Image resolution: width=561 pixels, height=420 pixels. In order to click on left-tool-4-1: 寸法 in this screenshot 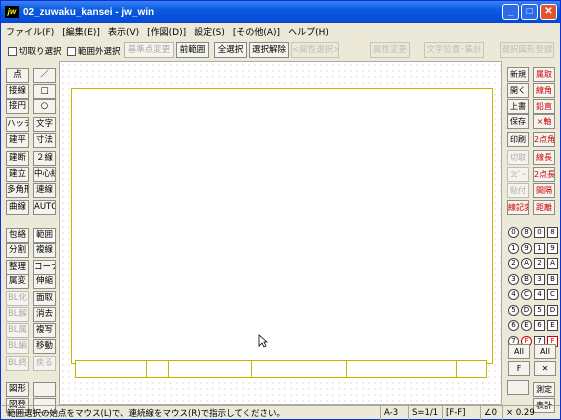, I will do `click(44, 140)`.